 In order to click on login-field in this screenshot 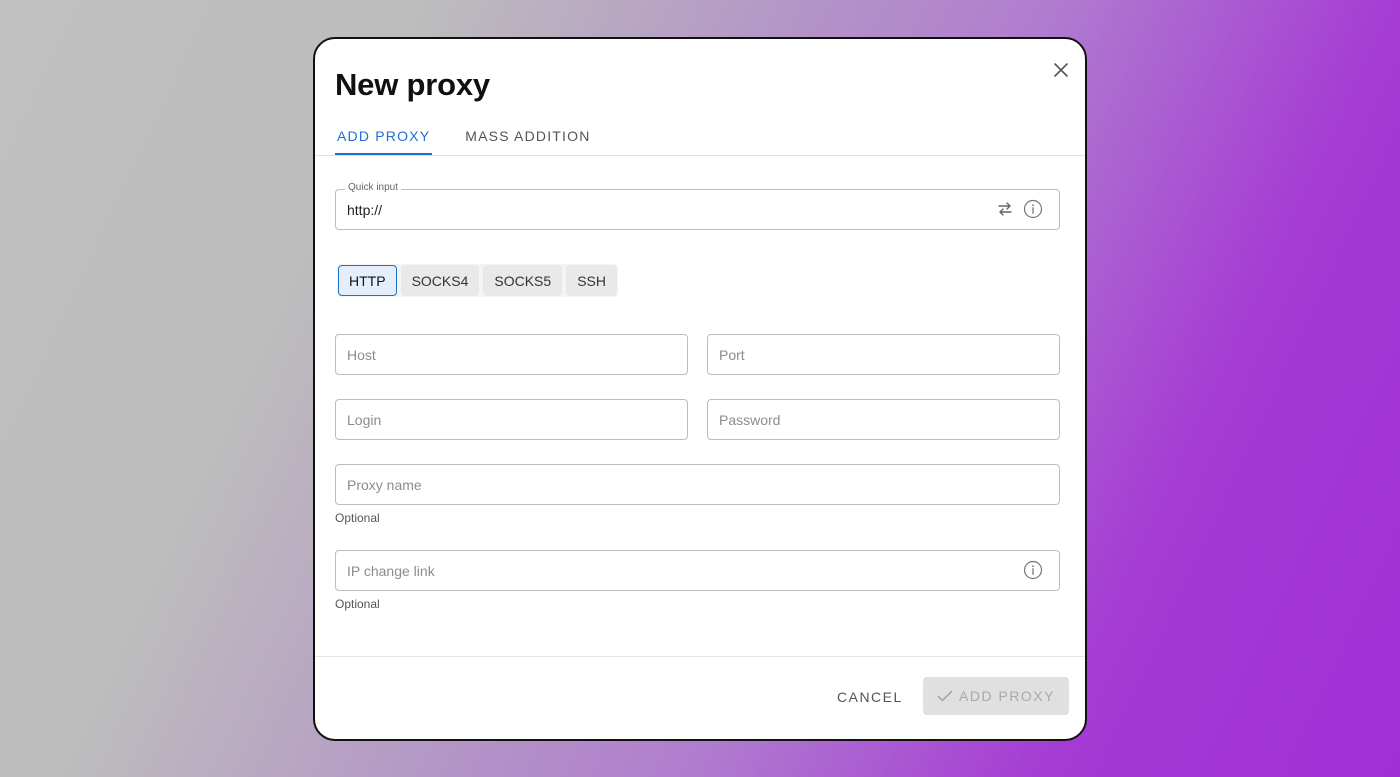, I will do `click(511, 419)`.